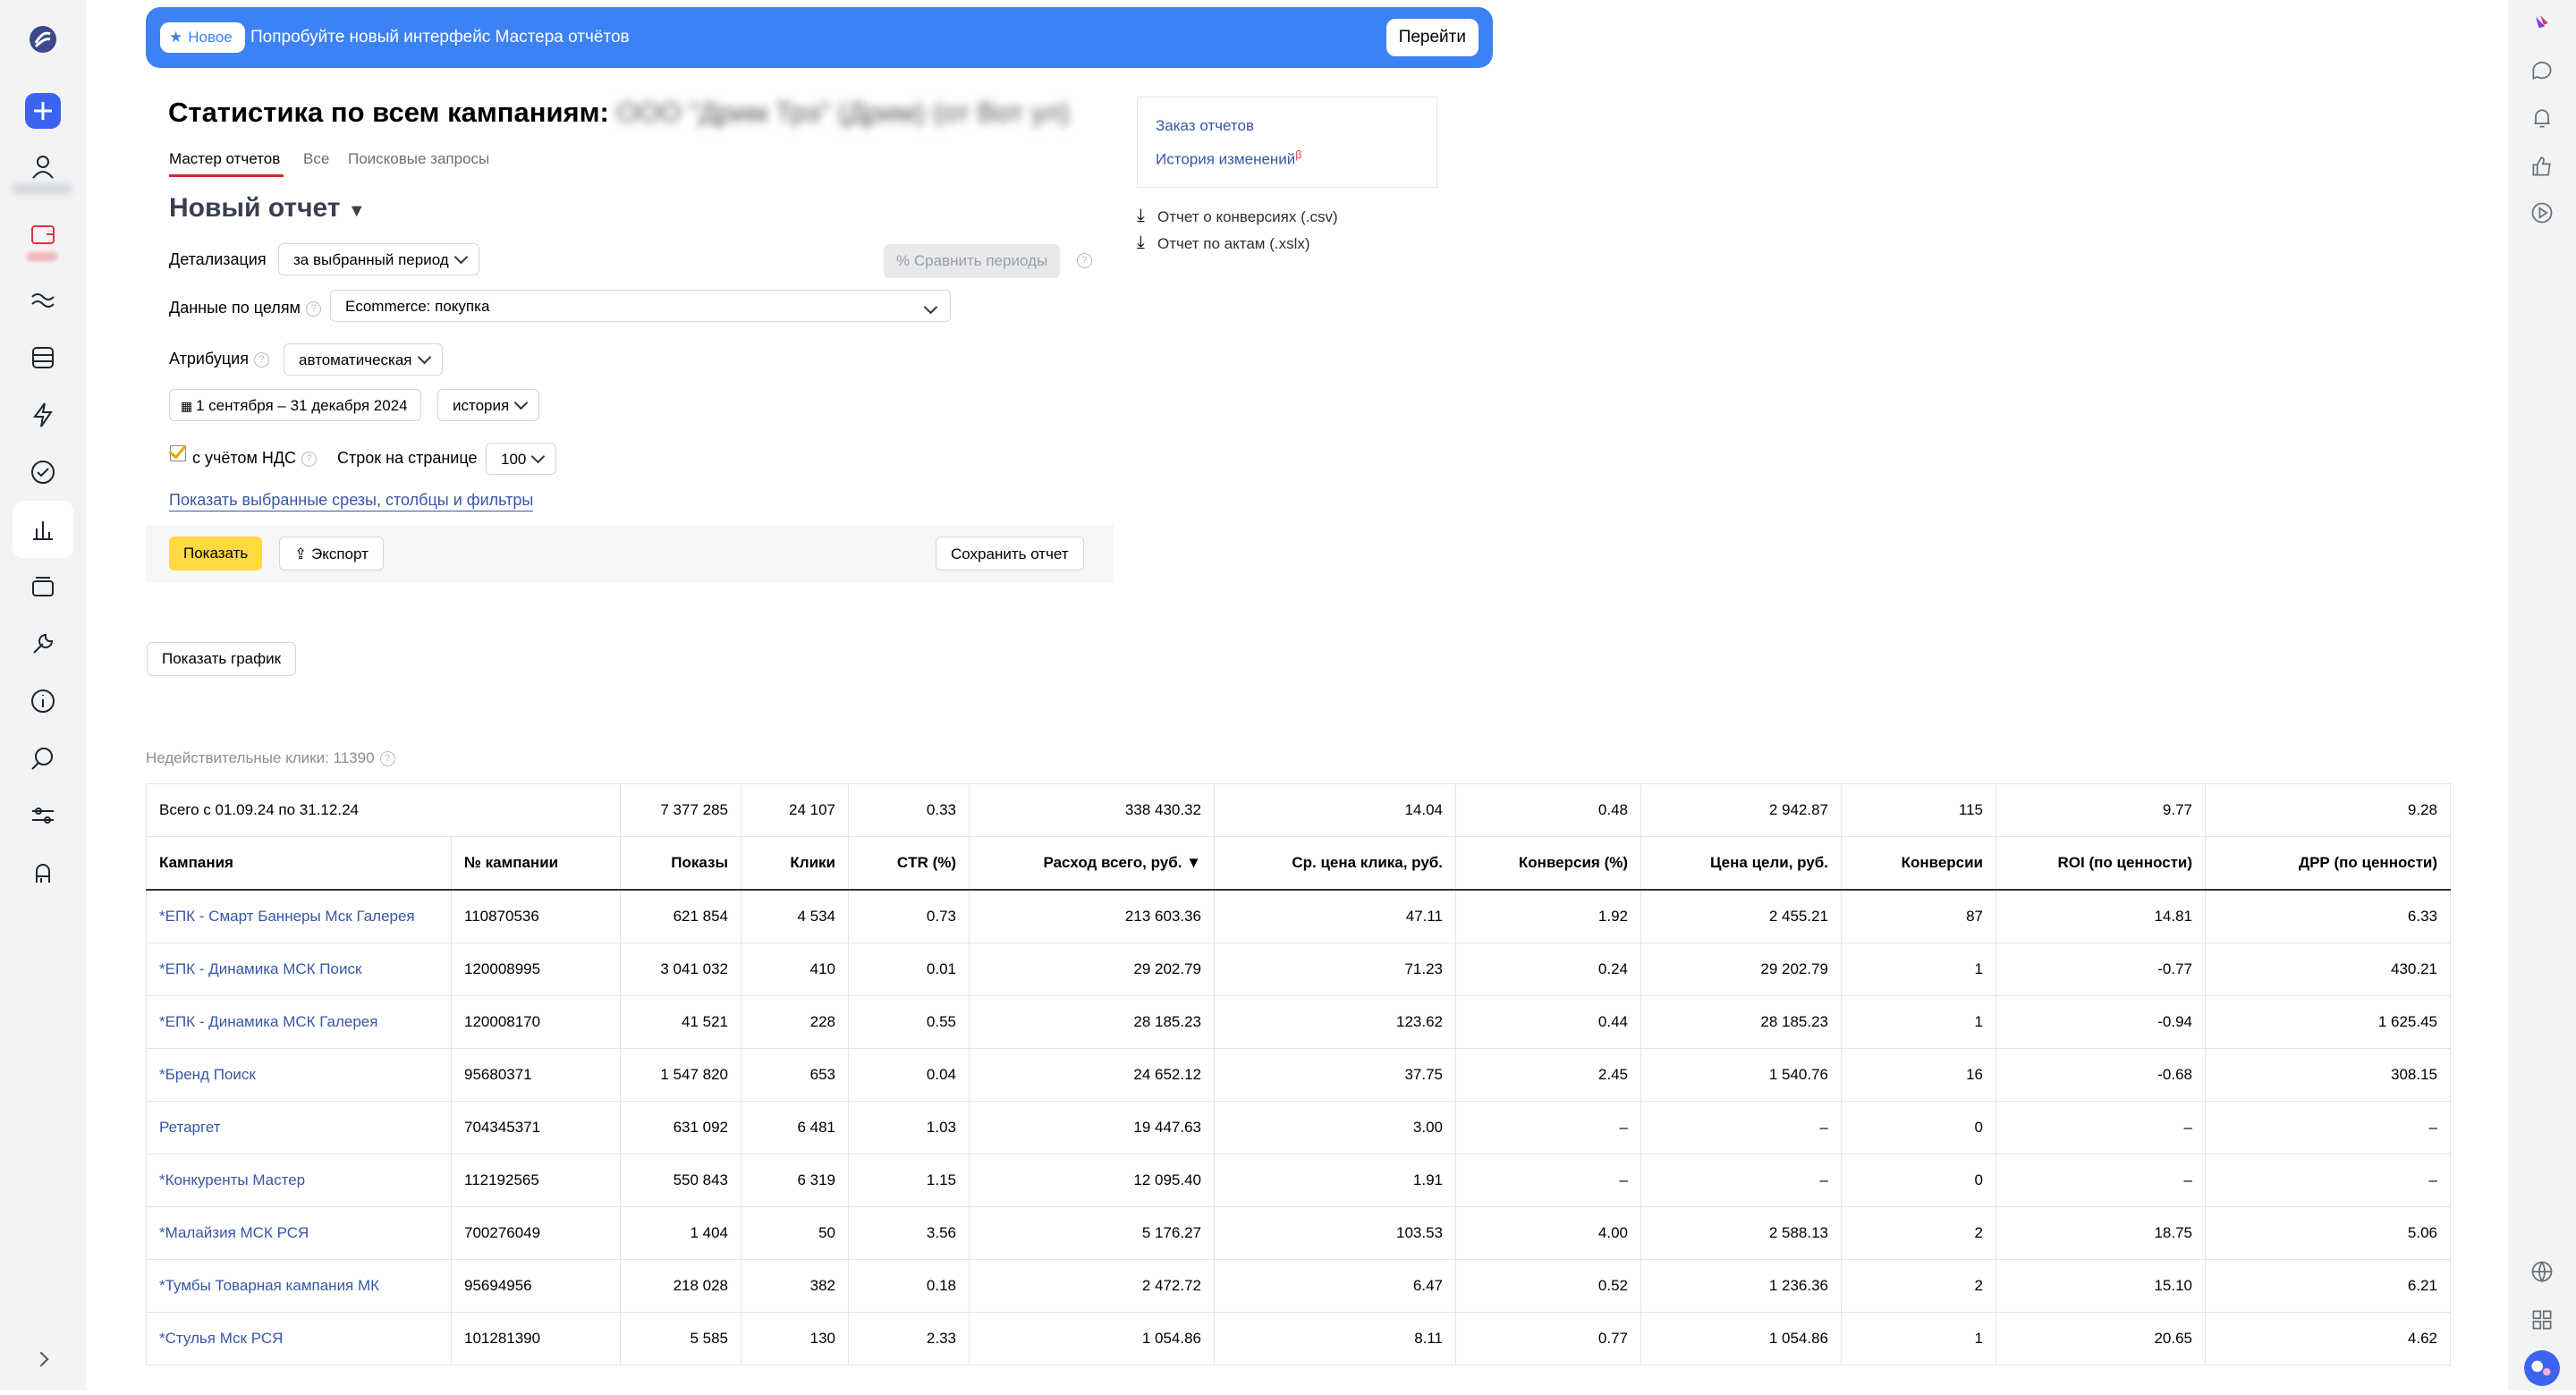 This screenshot has height=1395, width=2576. I want to click on table-cell: 87, so click(1919, 916).